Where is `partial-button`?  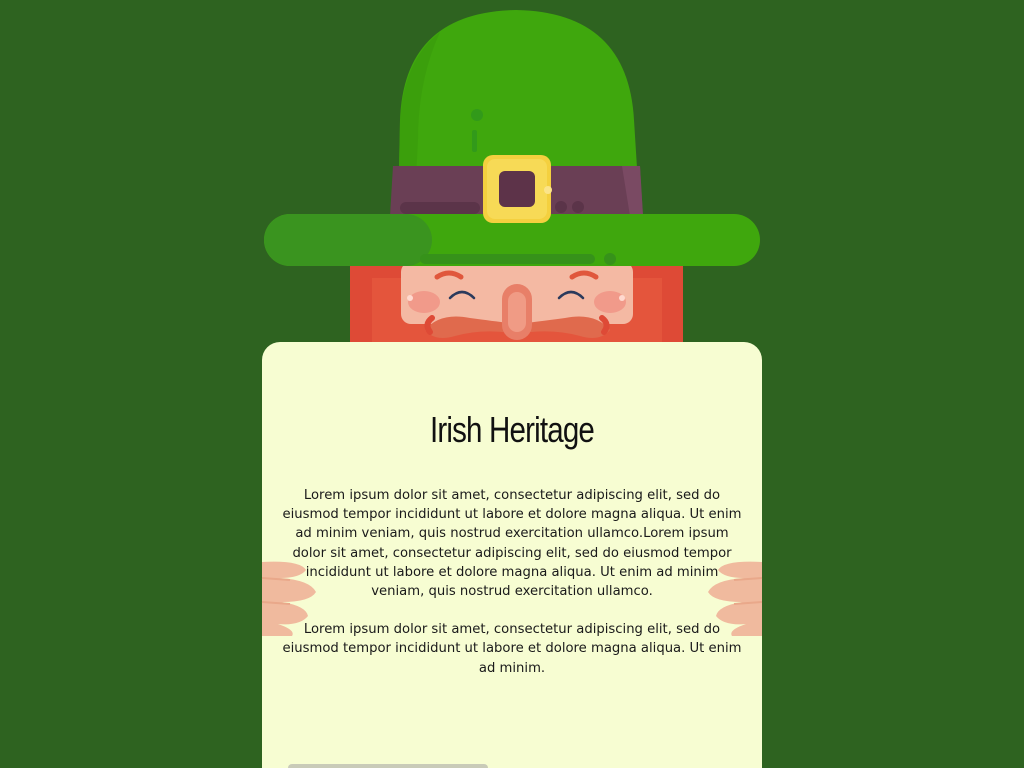 partial-button is located at coordinates (388, 766).